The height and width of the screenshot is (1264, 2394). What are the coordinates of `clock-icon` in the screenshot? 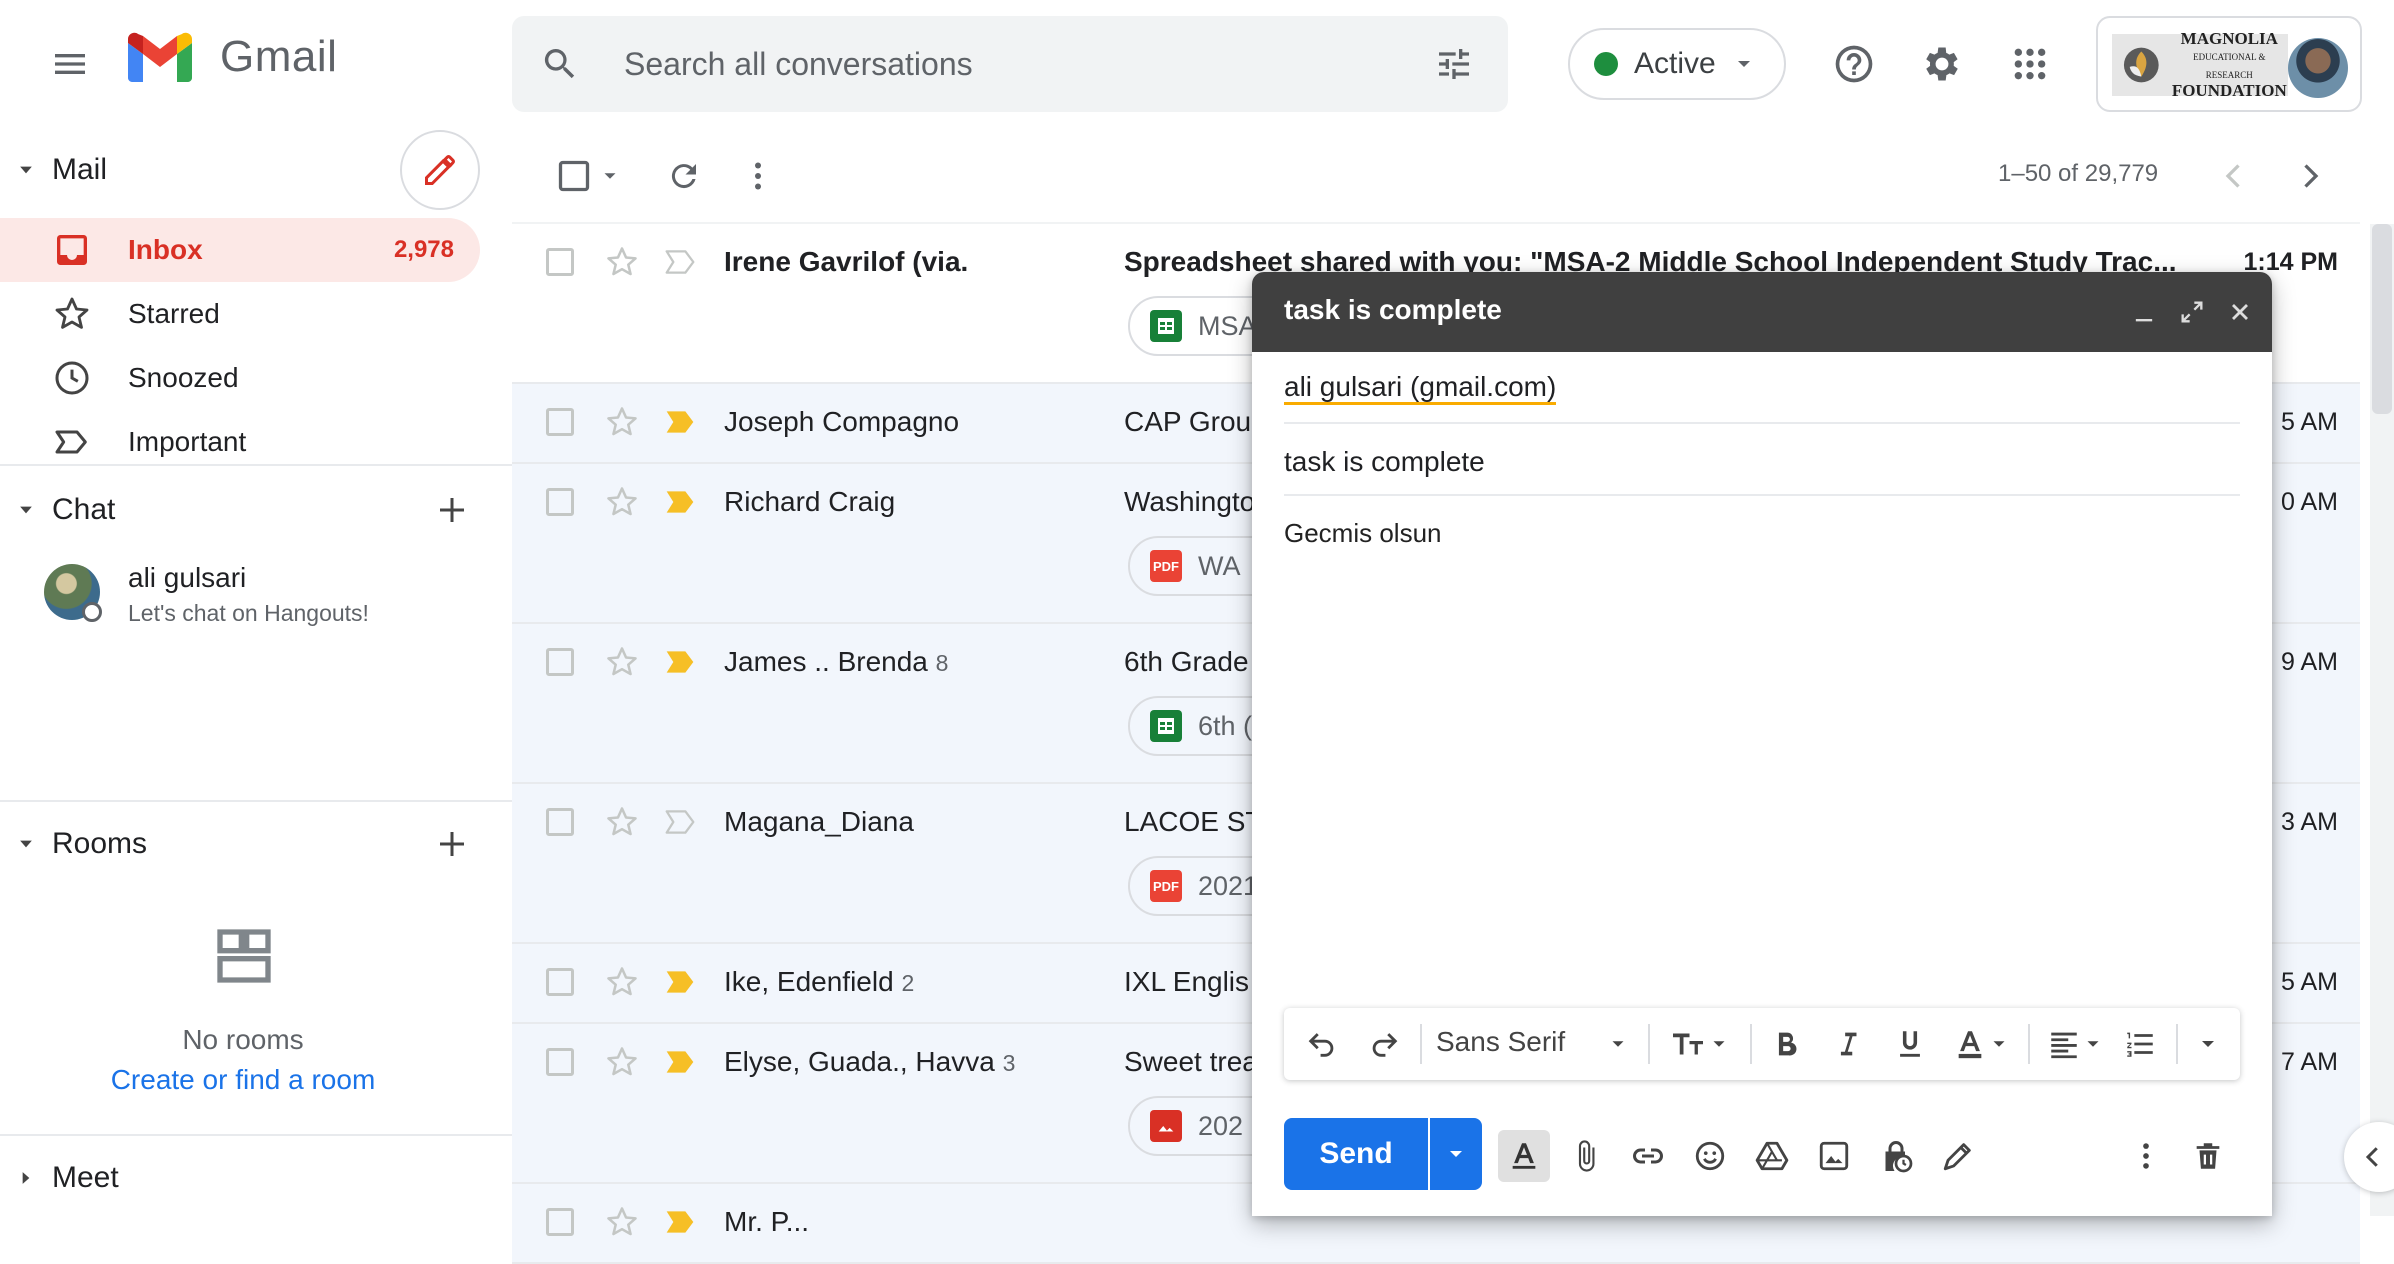 It's located at (72, 378).